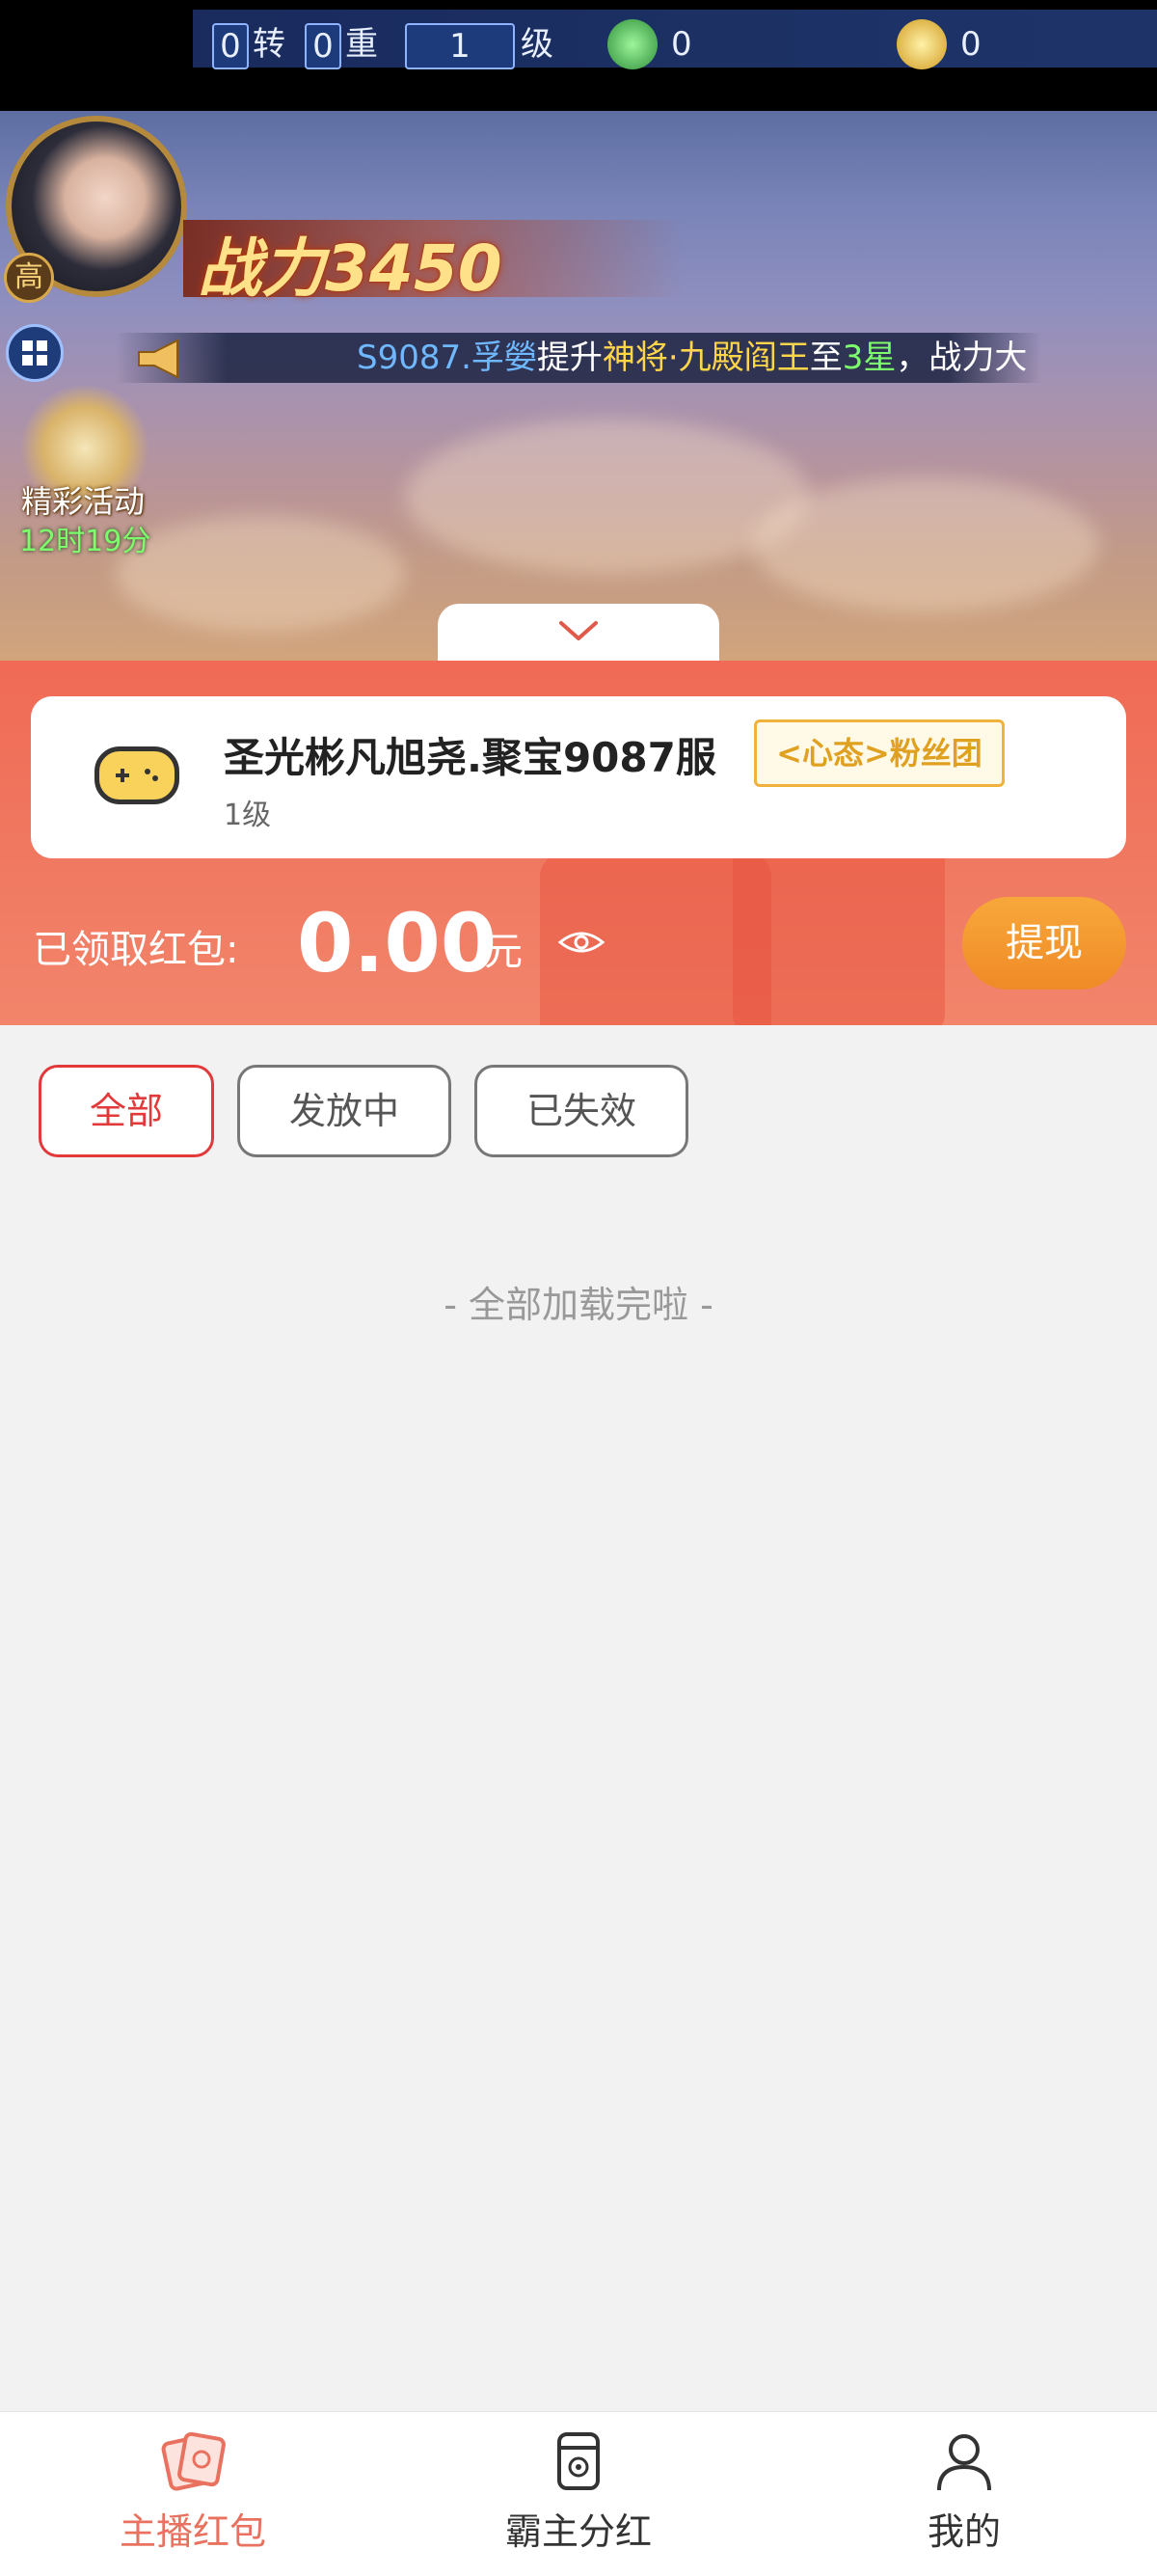 The width and height of the screenshot is (1157, 2576). What do you see at coordinates (569, 358) in the screenshot?
I see `marquee-action: 提升` at bounding box center [569, 358].